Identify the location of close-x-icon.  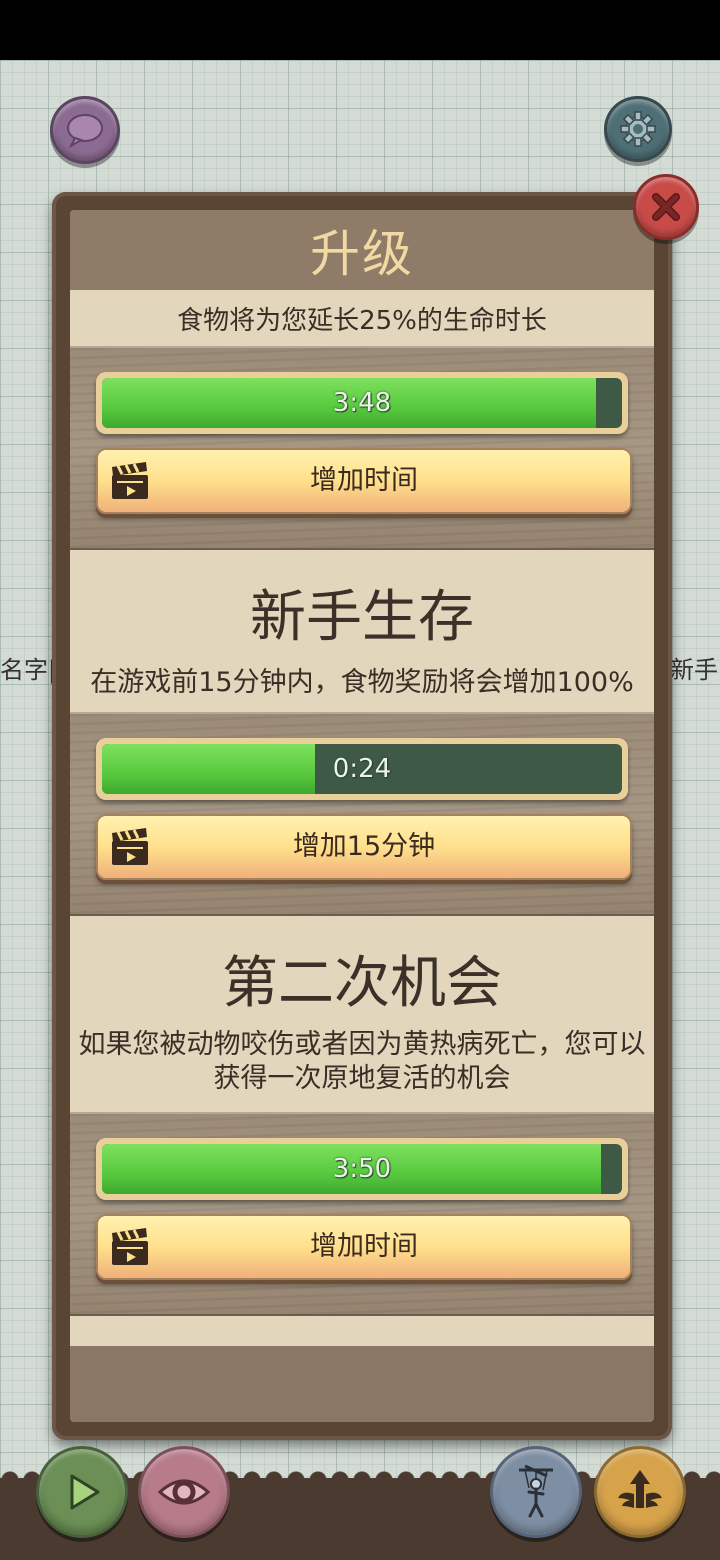
(666, 207).